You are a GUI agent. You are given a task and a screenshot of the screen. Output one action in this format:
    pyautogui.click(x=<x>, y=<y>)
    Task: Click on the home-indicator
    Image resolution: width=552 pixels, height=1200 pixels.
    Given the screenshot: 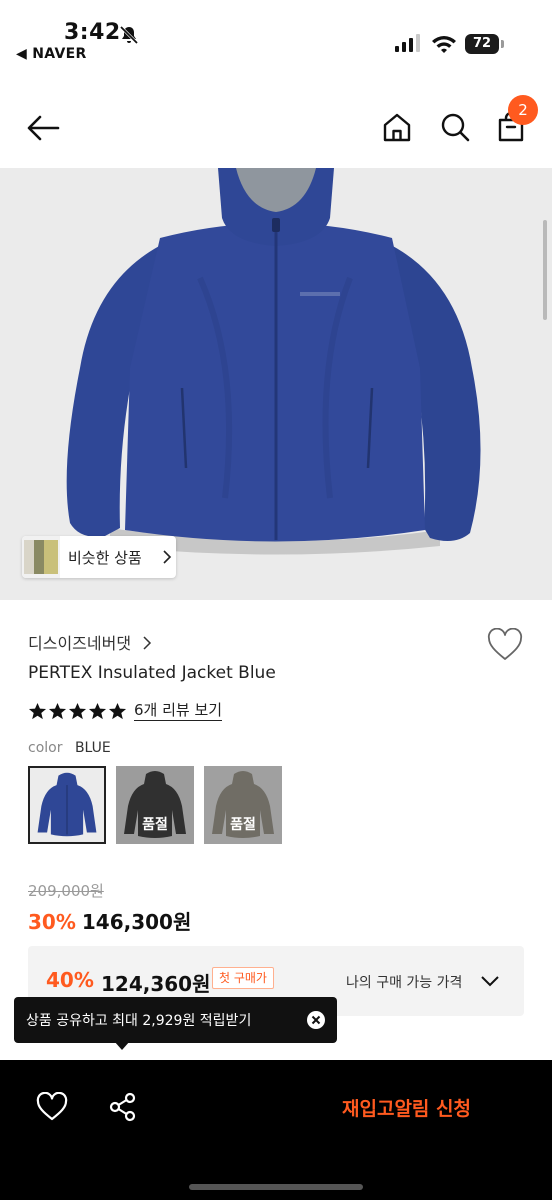 What is the action you would take?
    pyautogui.click(x=276, y=1187)
    